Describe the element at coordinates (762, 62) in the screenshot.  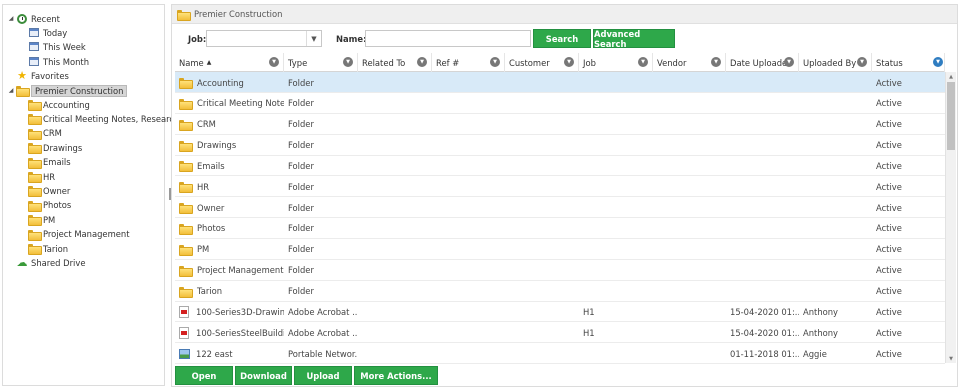
I see `column-header-date-uploaded: Date Uploaded ▼` at that location.